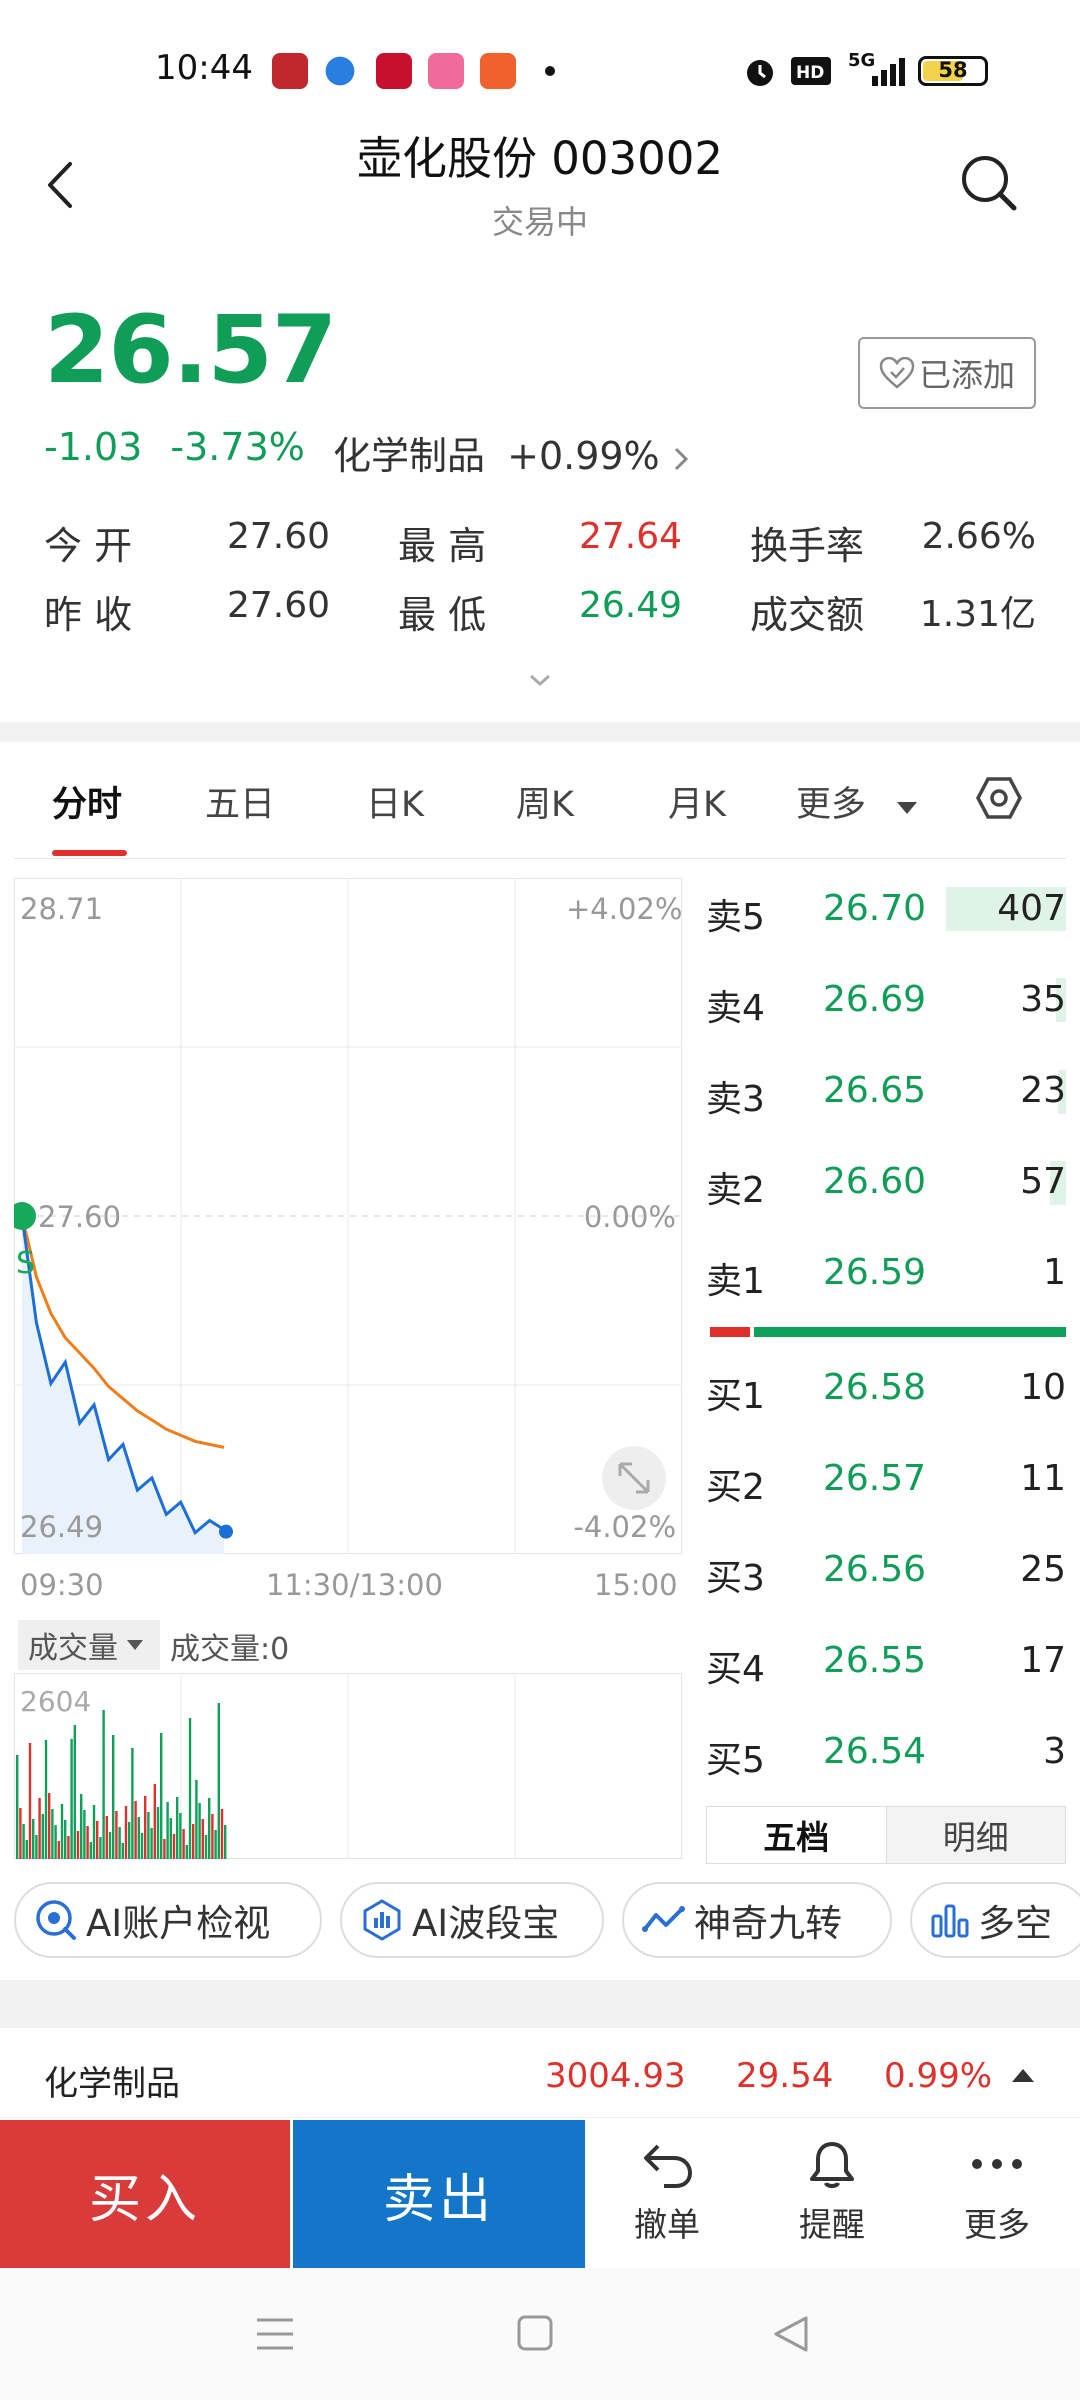 The width and height of the screenshot is (1080, 2400). I want to click on magic-nine-label: 神奇九转, so click(768, 1923).